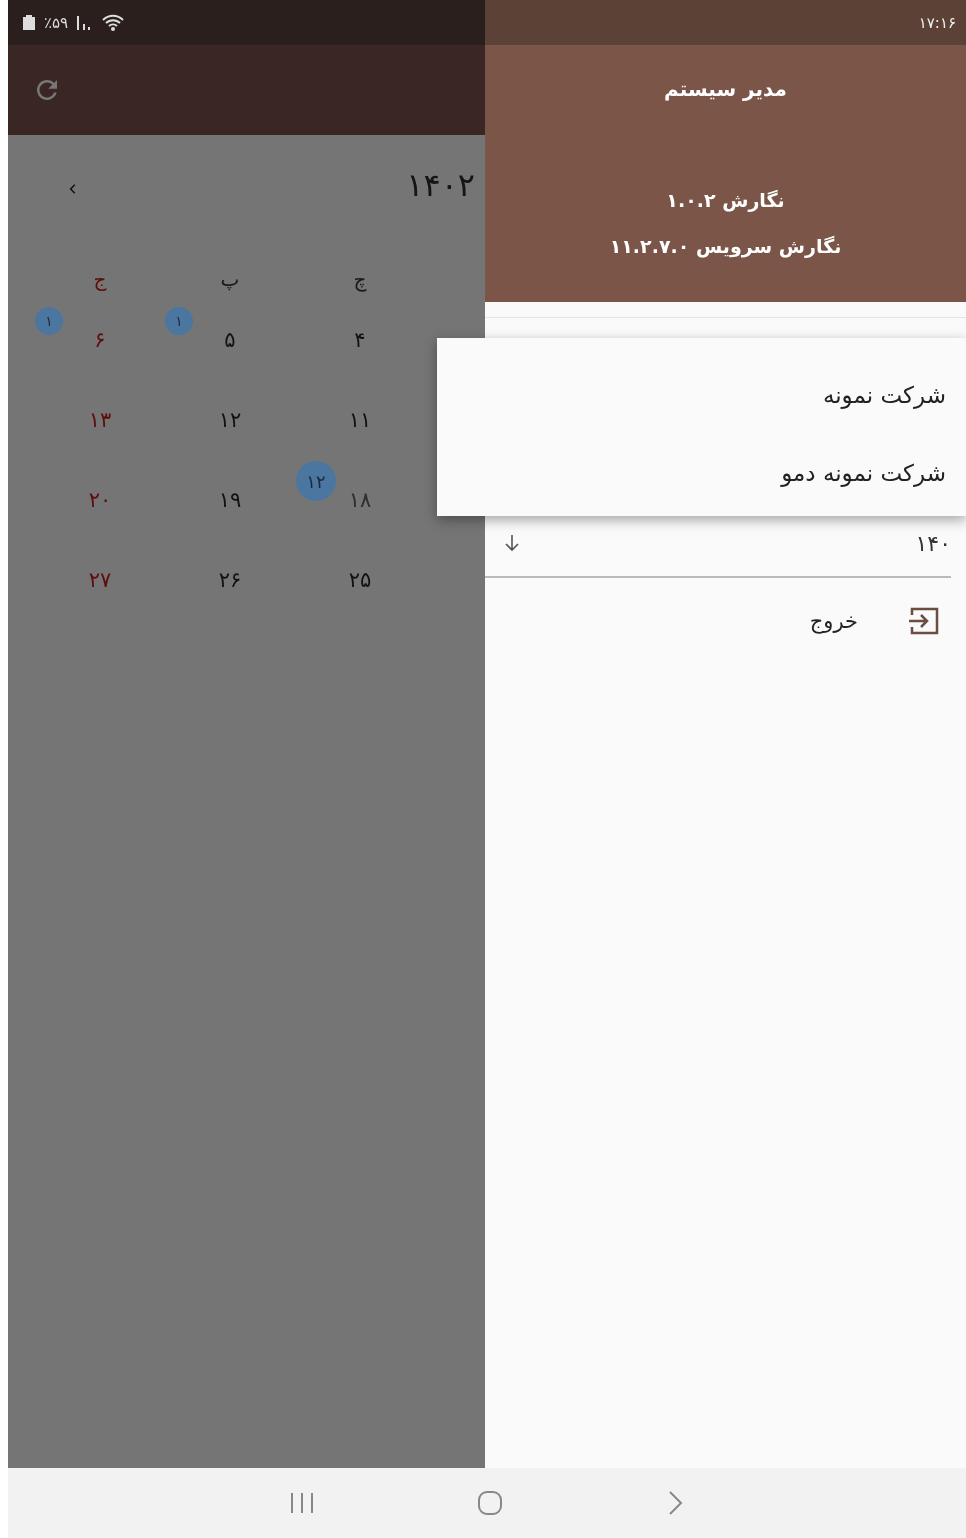 The image size is (966, 1538). Describe the element at coordinates (230, 279) in the screenshot. I see `weekday-label: پ` at that location.